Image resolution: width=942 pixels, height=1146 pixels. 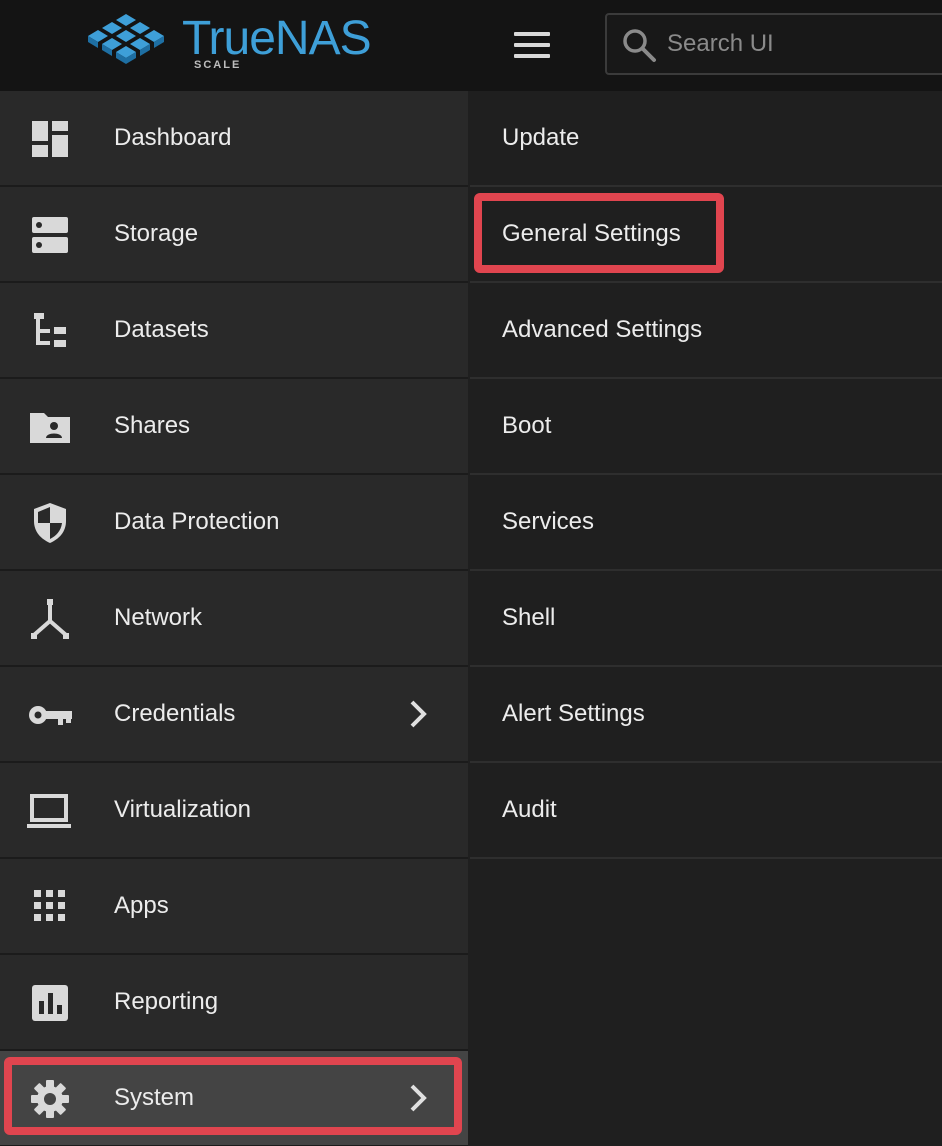 What do you see at coordinates (50, 330) in the screenshot?
I see `datasets-icon` at bounding box center [50, 330].